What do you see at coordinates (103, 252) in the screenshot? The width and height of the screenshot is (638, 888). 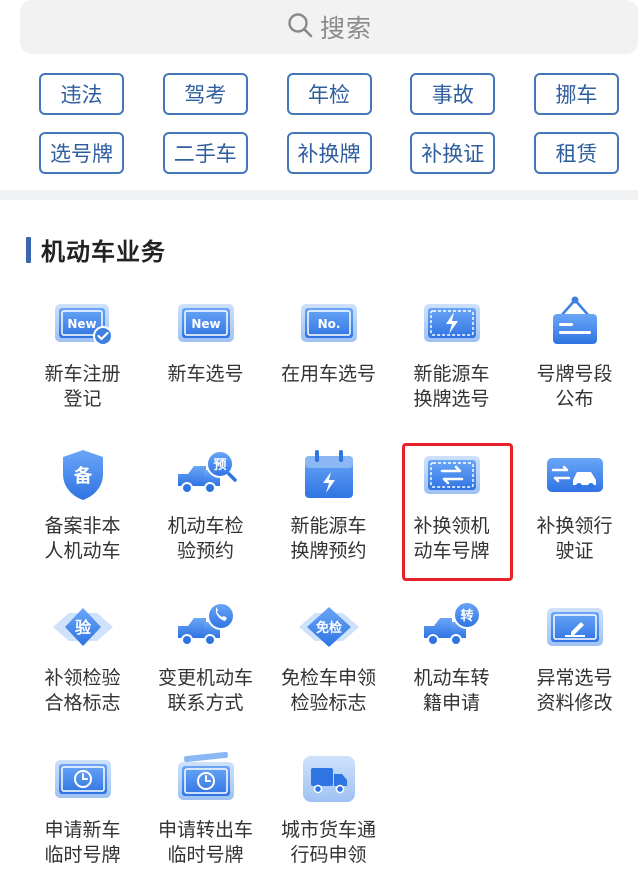 I see `section-title: 机动车业务` at bounding box center [103, 252].